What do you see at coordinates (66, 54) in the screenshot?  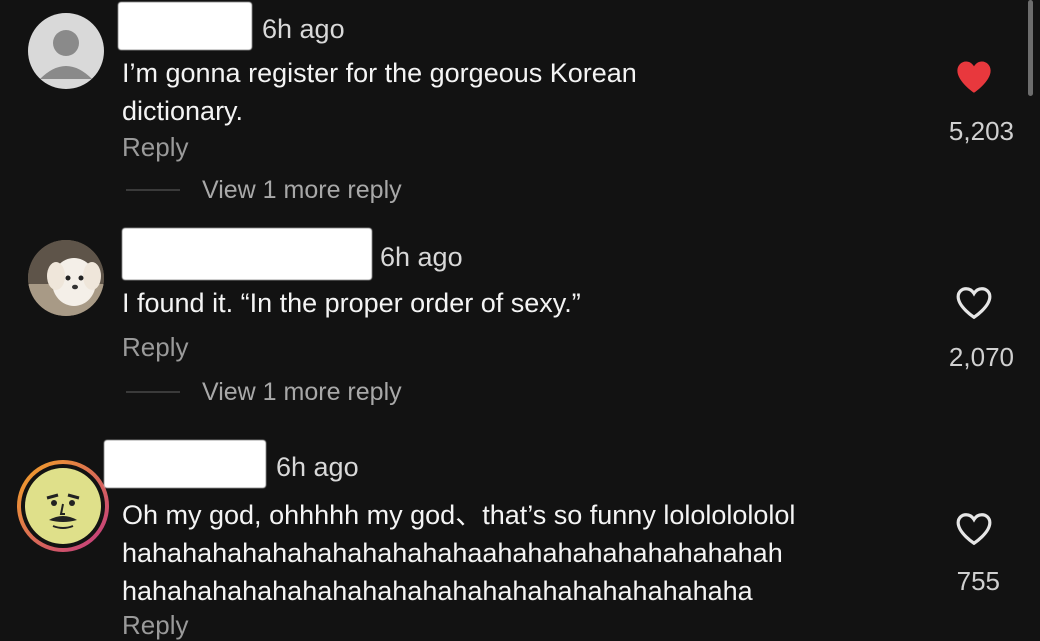 I see `person-icon` at bounding box center [66, 54].